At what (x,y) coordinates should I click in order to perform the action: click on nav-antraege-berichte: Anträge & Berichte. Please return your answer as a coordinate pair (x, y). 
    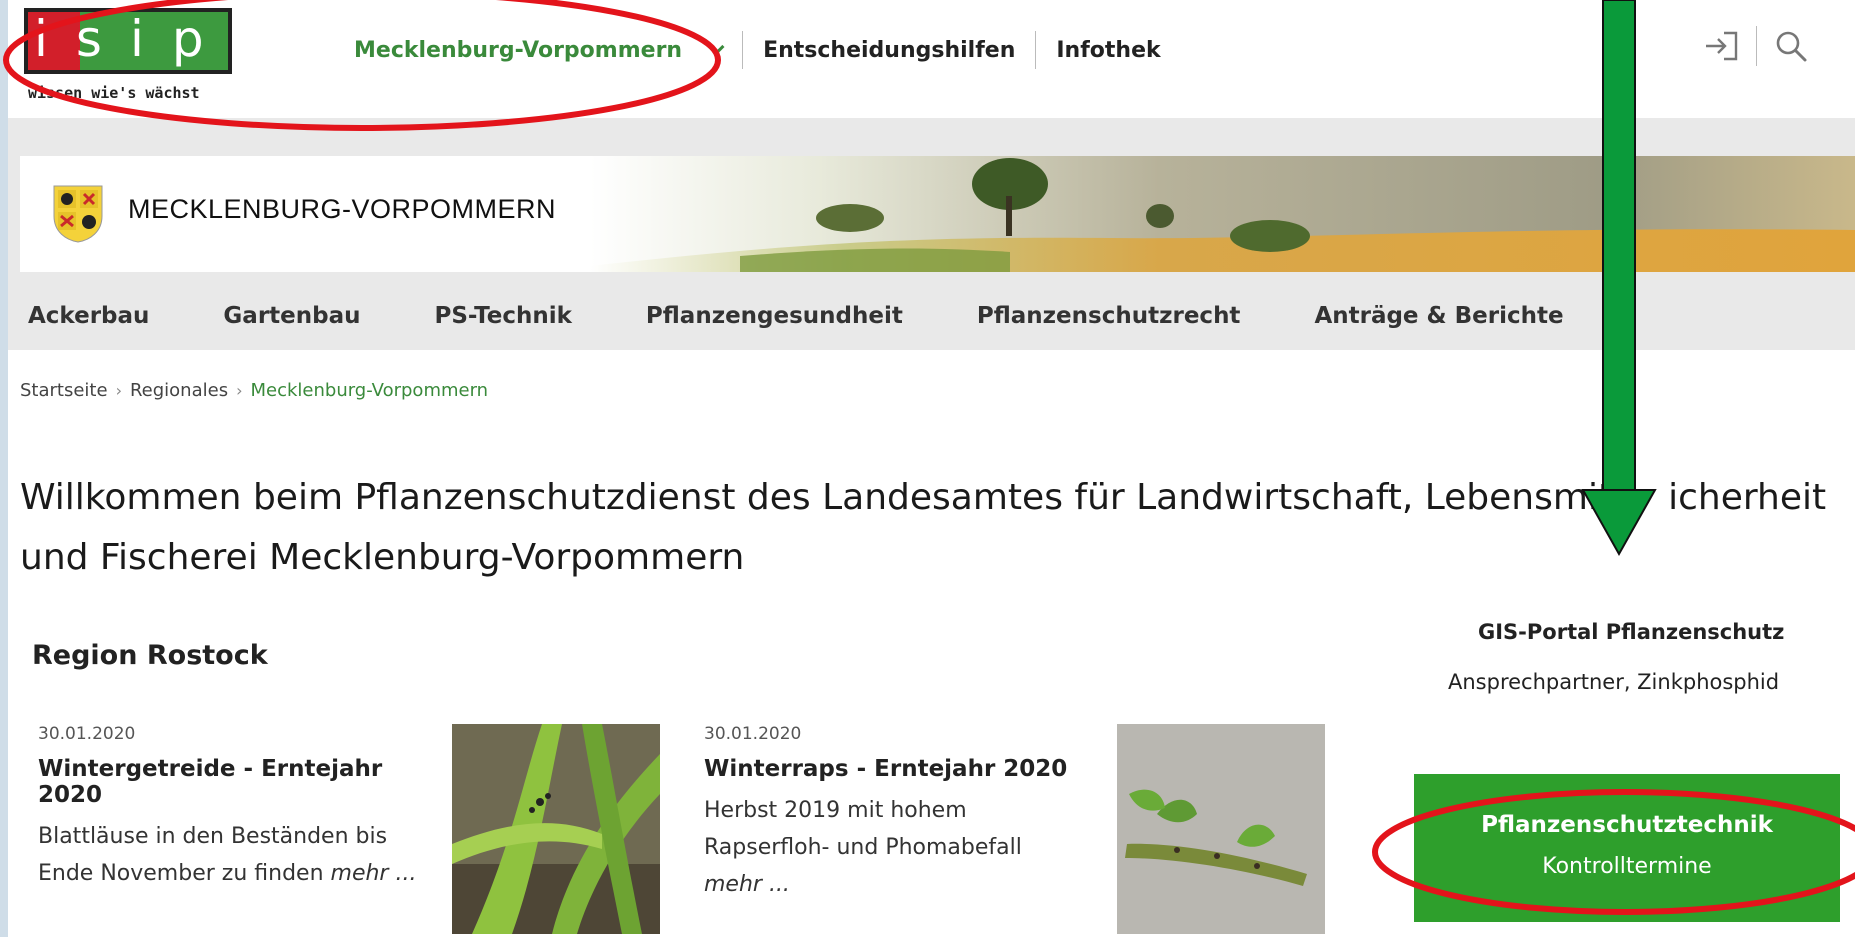
    Looking at the image, I should click on (1438, 316).